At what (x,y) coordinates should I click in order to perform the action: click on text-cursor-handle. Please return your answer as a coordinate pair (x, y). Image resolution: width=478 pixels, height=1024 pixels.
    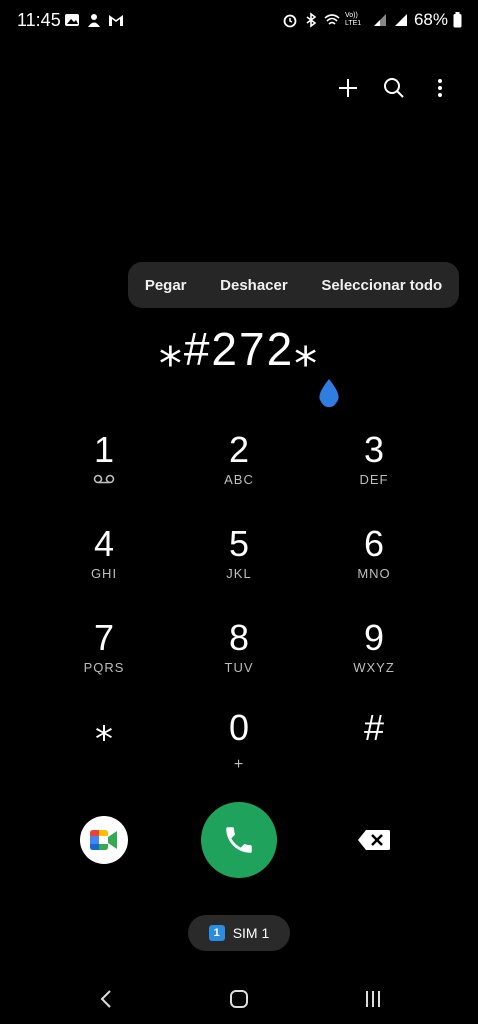
    Looking at the image, I should click on (329, 393).